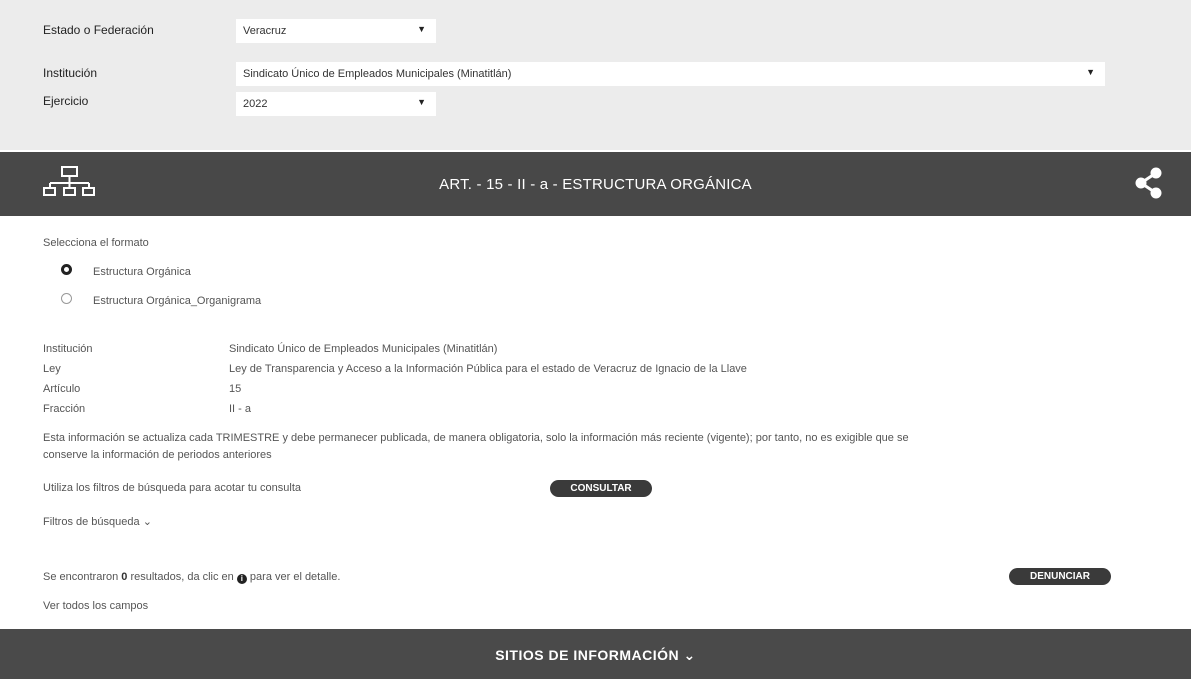 This screenshot has height=679, width=1191. I want to click on detail-articulo-value: 15, so click(235, 389).